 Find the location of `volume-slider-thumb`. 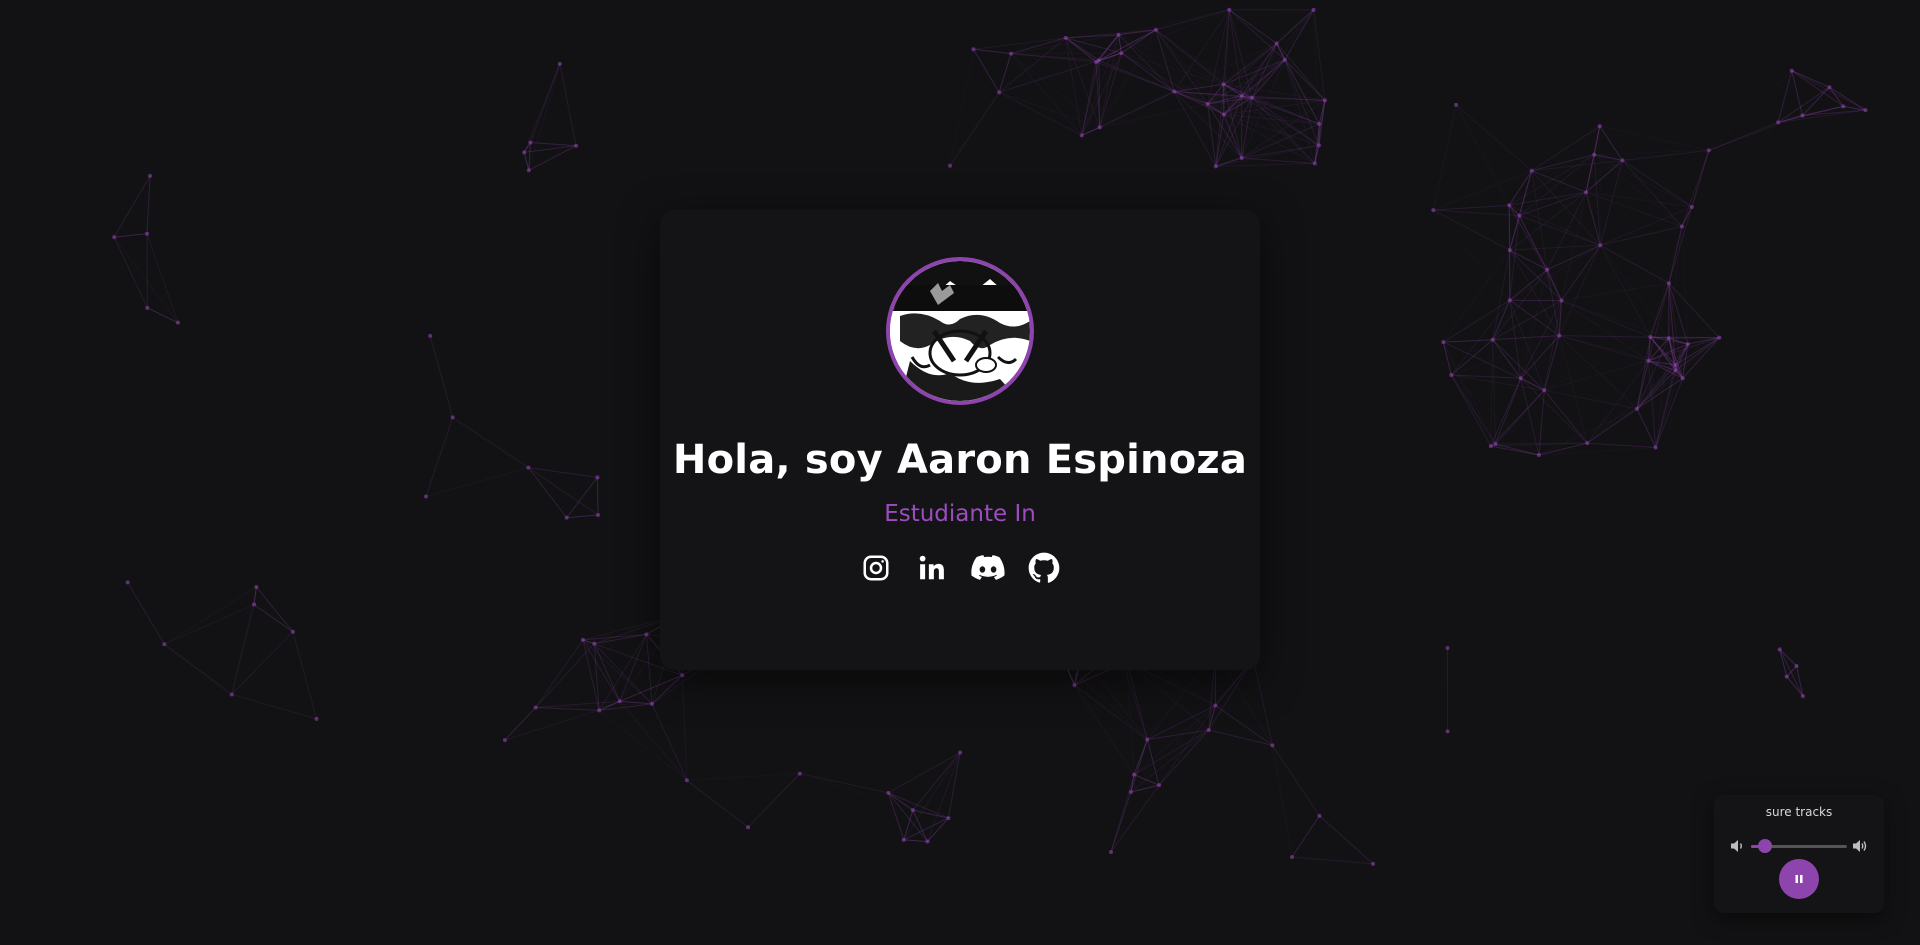

volume-slider-thumb is located at coordinates (1765, 846).